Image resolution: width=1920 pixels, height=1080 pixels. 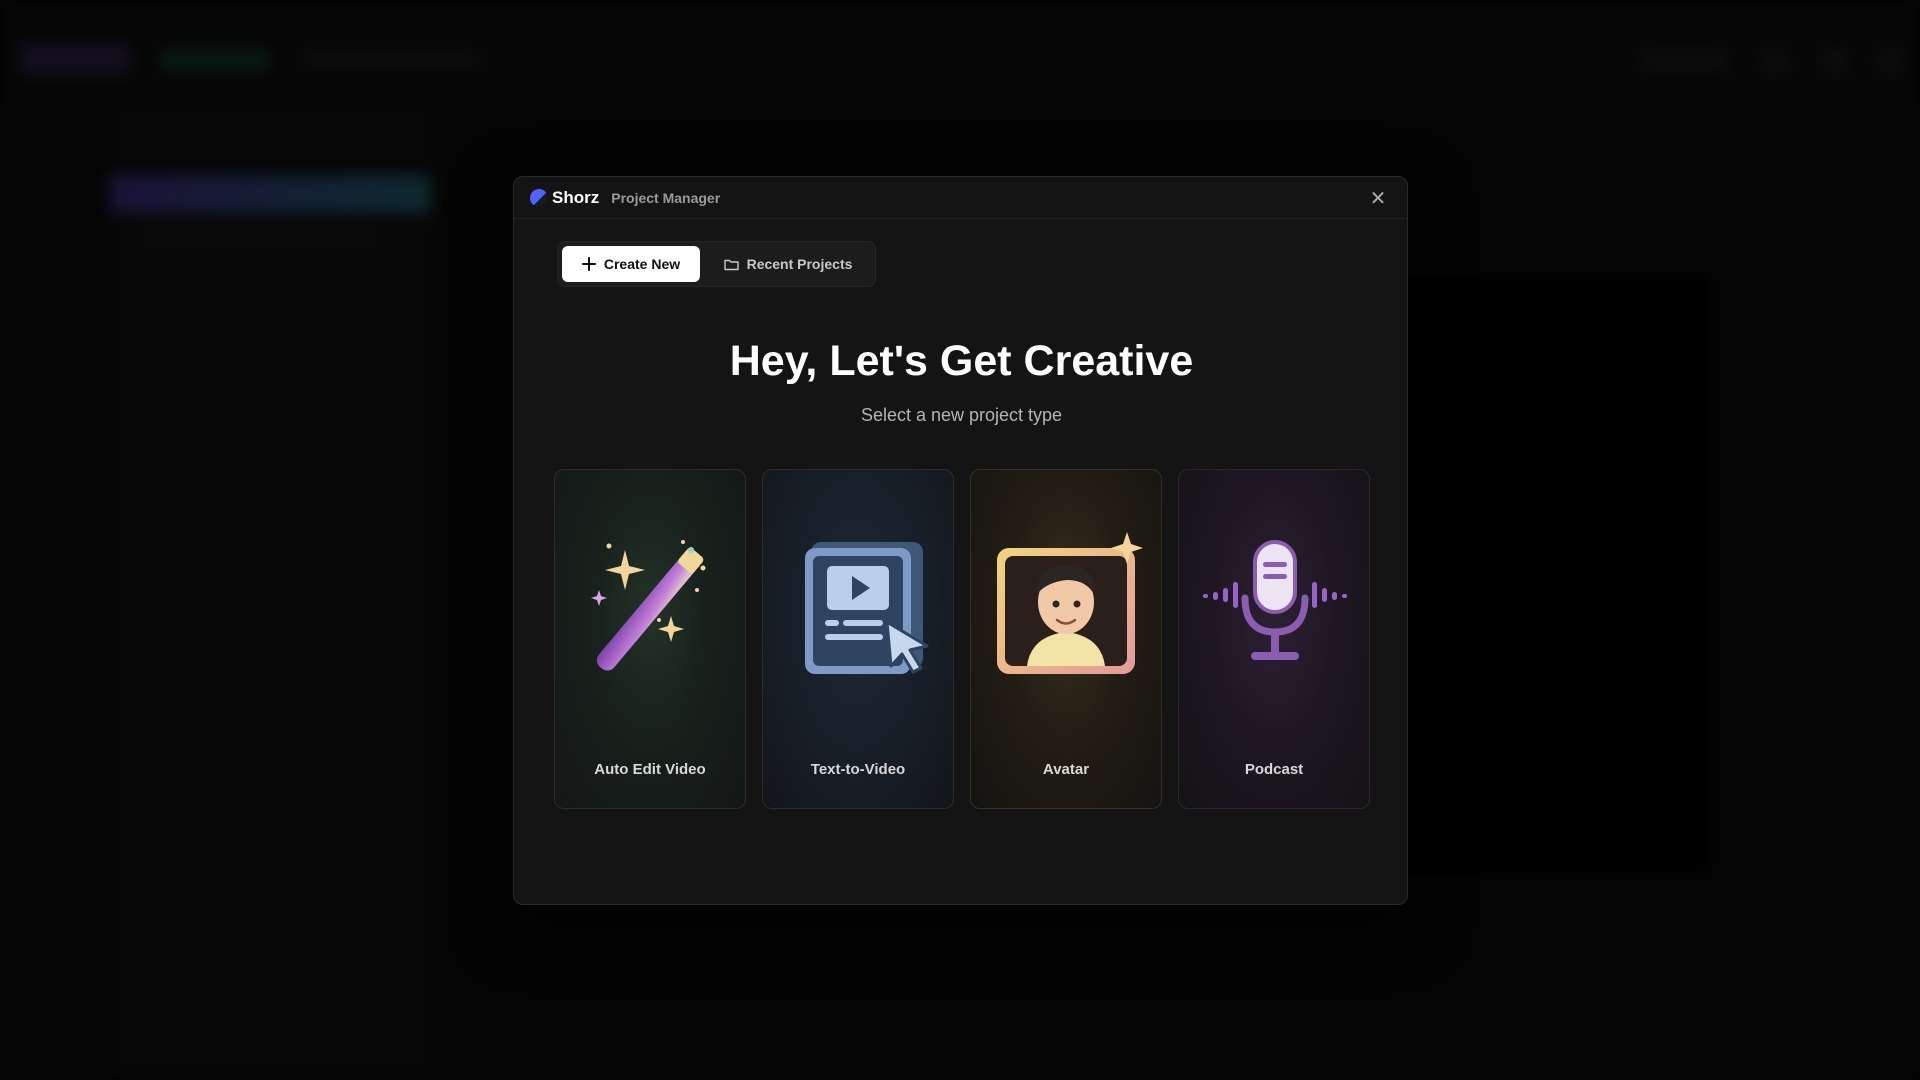 I want to click on avatar-portrait-icon, so click(x=1070, y=603).